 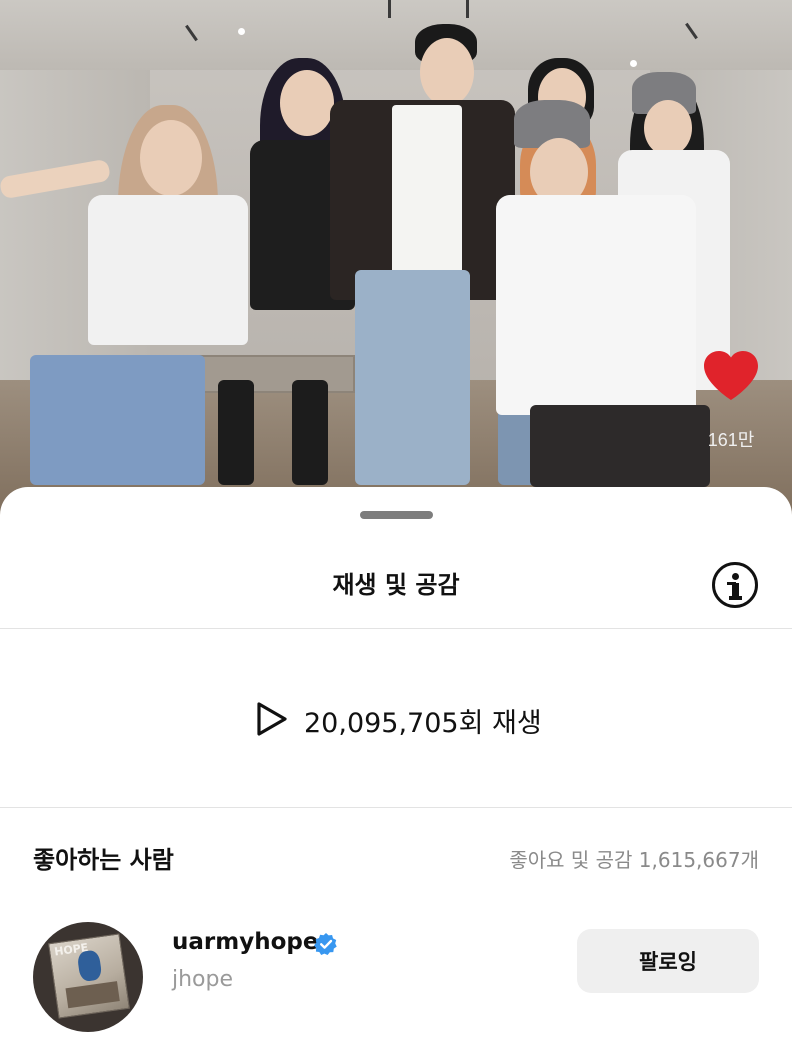 What do you see at coordinates (245, 942) in the screenshot?
I see `liker-username: uarmyhope` at bounding box center [245, 942].